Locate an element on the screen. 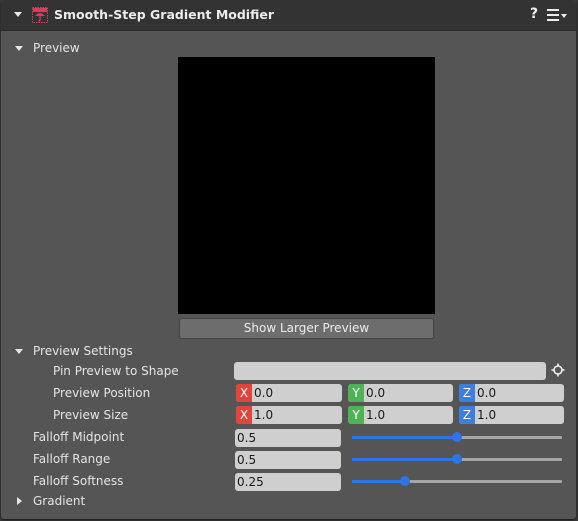  falloff-midpoint-slider is located at coordinates (457, 437).